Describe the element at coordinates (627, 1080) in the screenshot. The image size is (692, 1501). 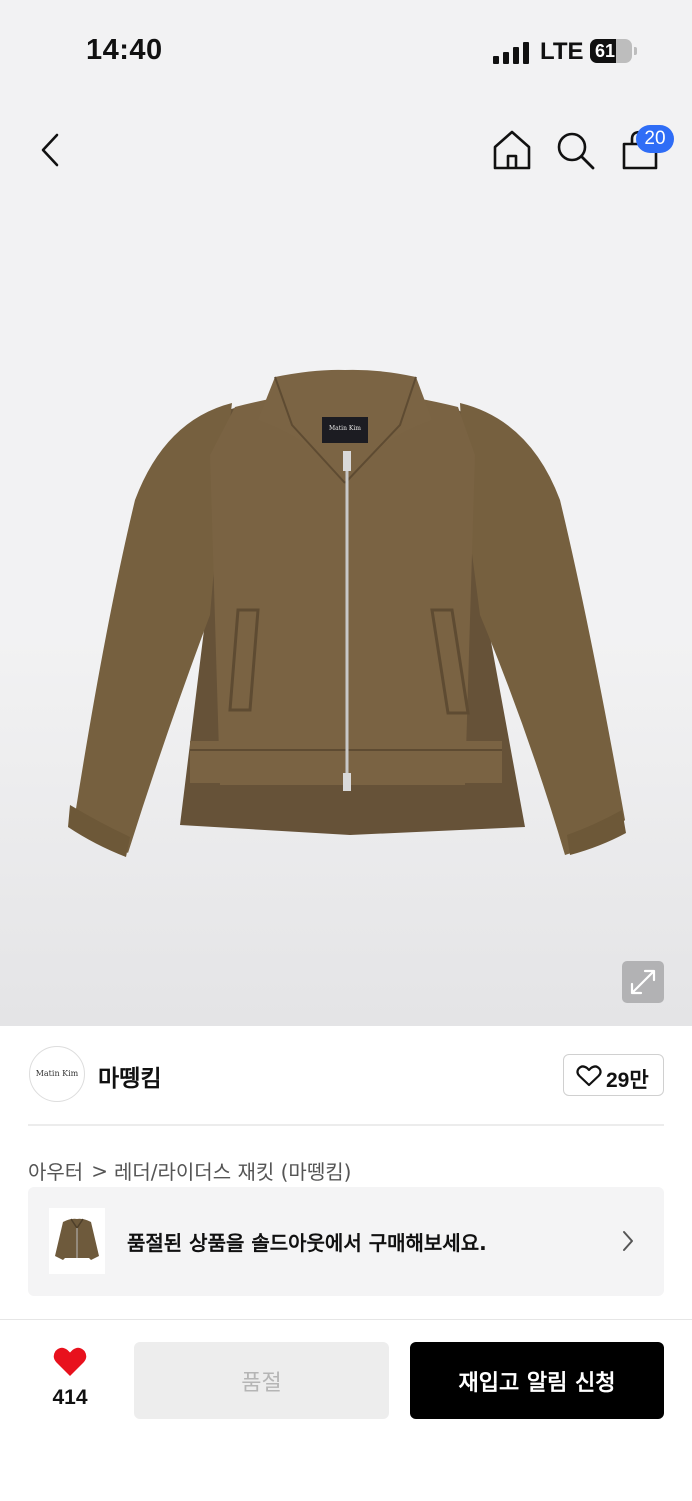
I see `brand-like-count: 29만` at that location.